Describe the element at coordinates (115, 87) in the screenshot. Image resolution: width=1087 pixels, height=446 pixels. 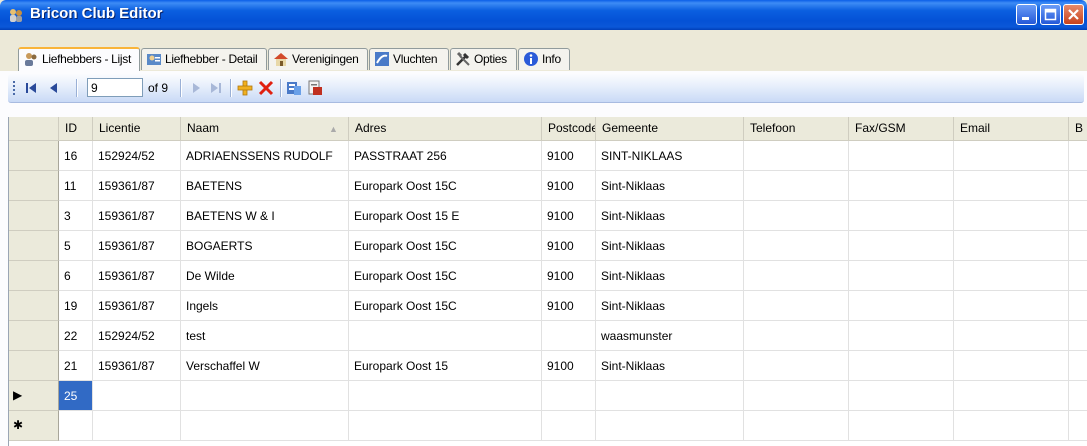
I see `position-input` at that location.